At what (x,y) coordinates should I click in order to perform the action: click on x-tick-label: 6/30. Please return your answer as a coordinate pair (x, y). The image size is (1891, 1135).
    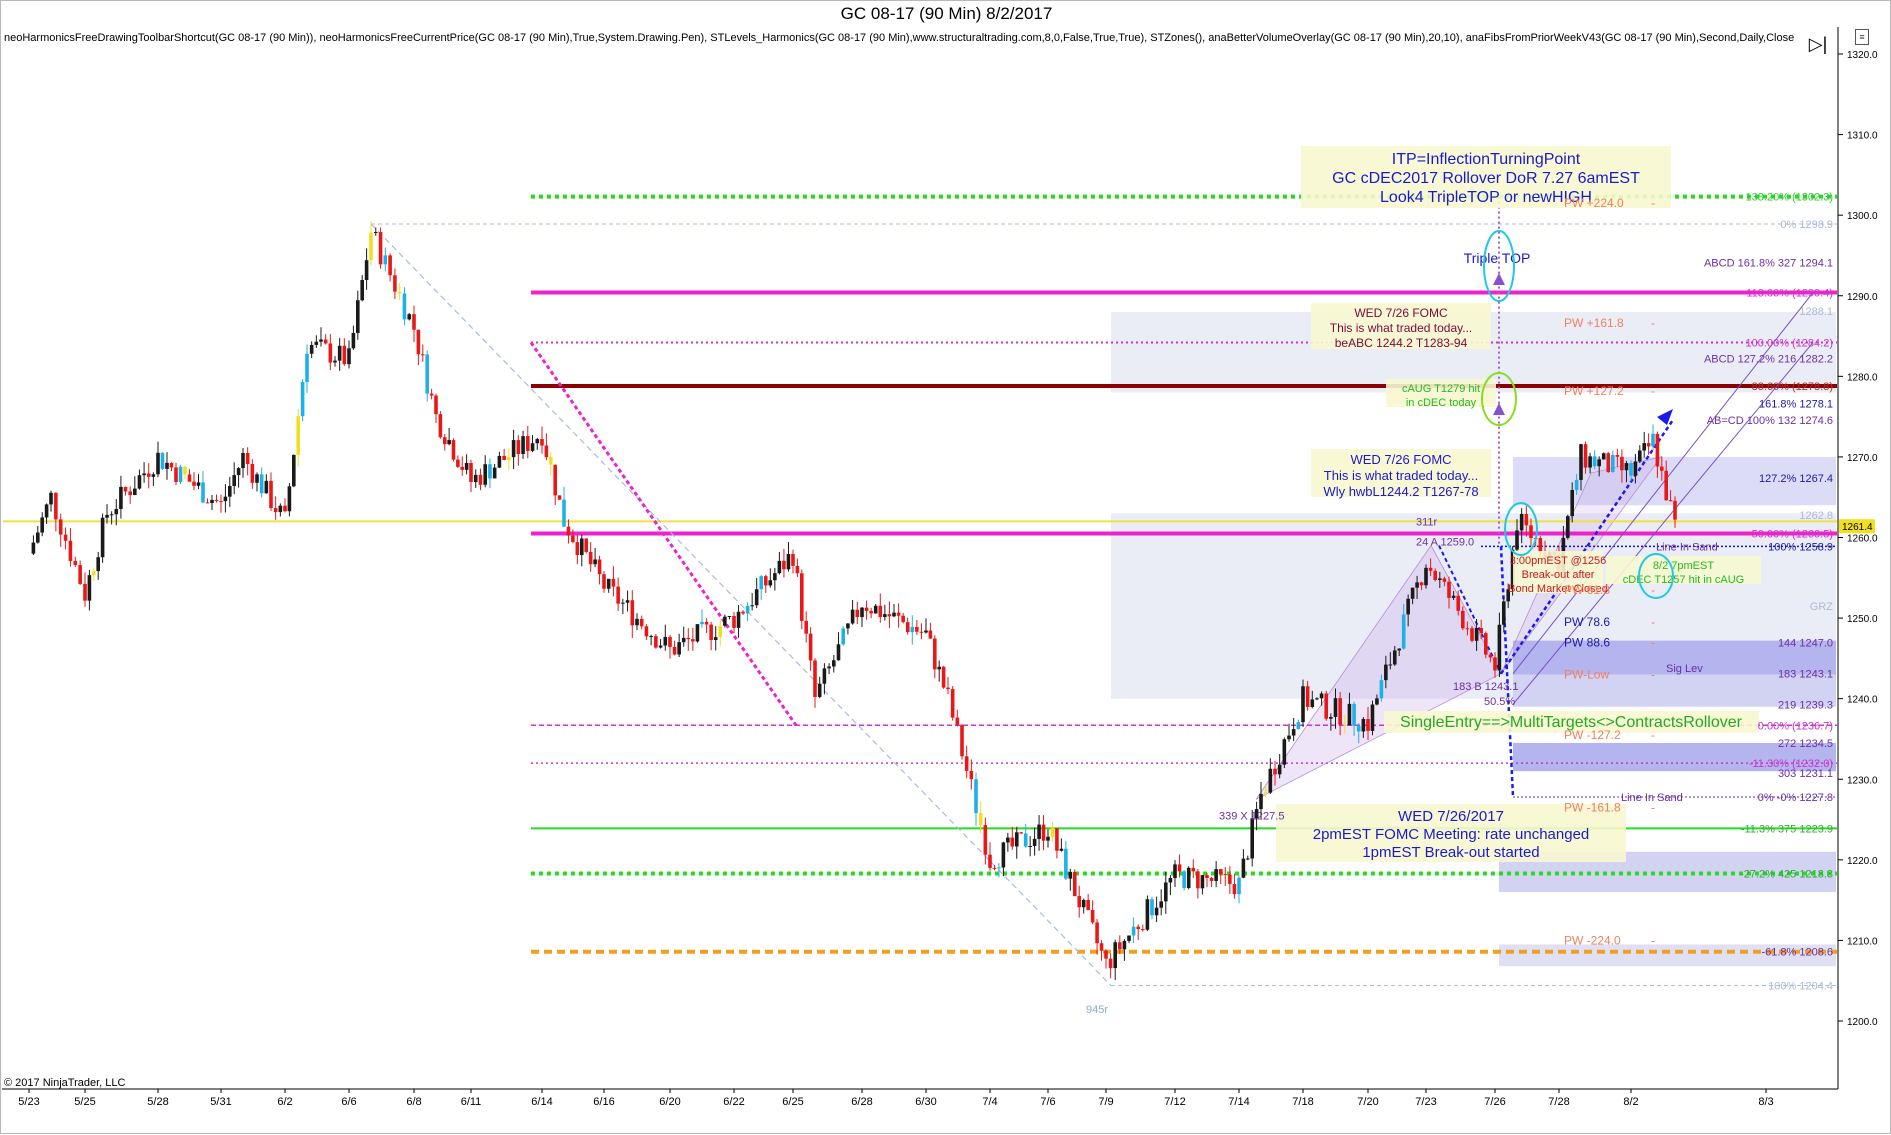
    Looking at the image, I should click on (925, 1102).